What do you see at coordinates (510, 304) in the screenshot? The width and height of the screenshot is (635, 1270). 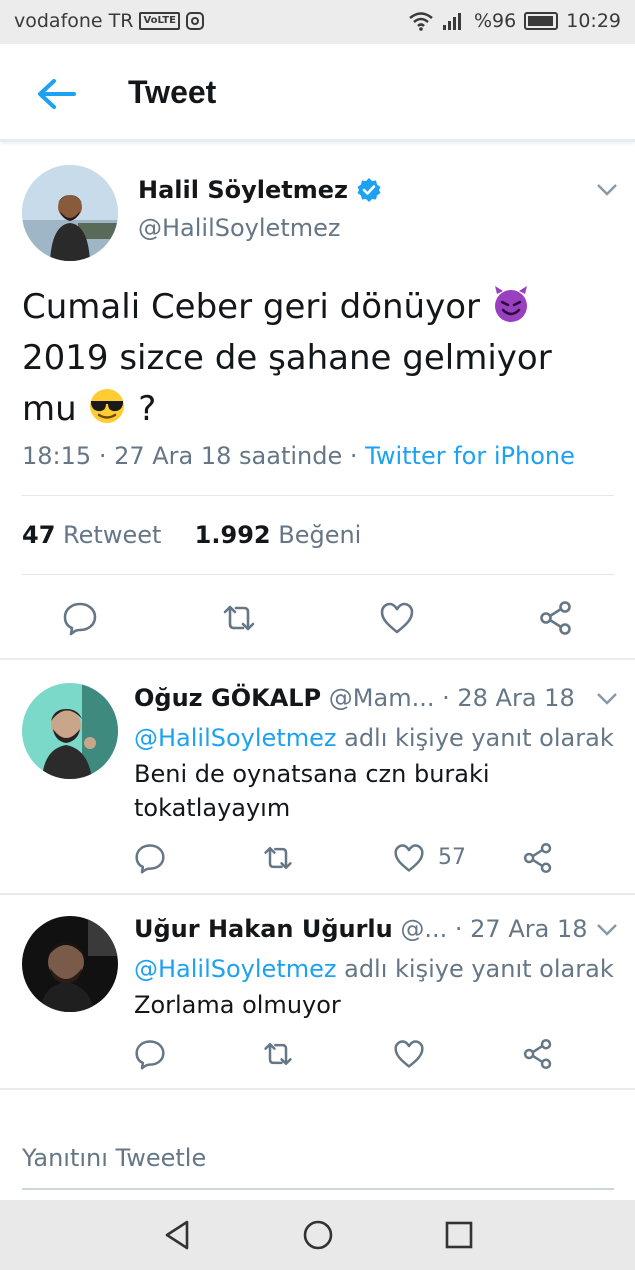 I see `smiling-devil-emoji-icon` at bounding box center [510, 304].